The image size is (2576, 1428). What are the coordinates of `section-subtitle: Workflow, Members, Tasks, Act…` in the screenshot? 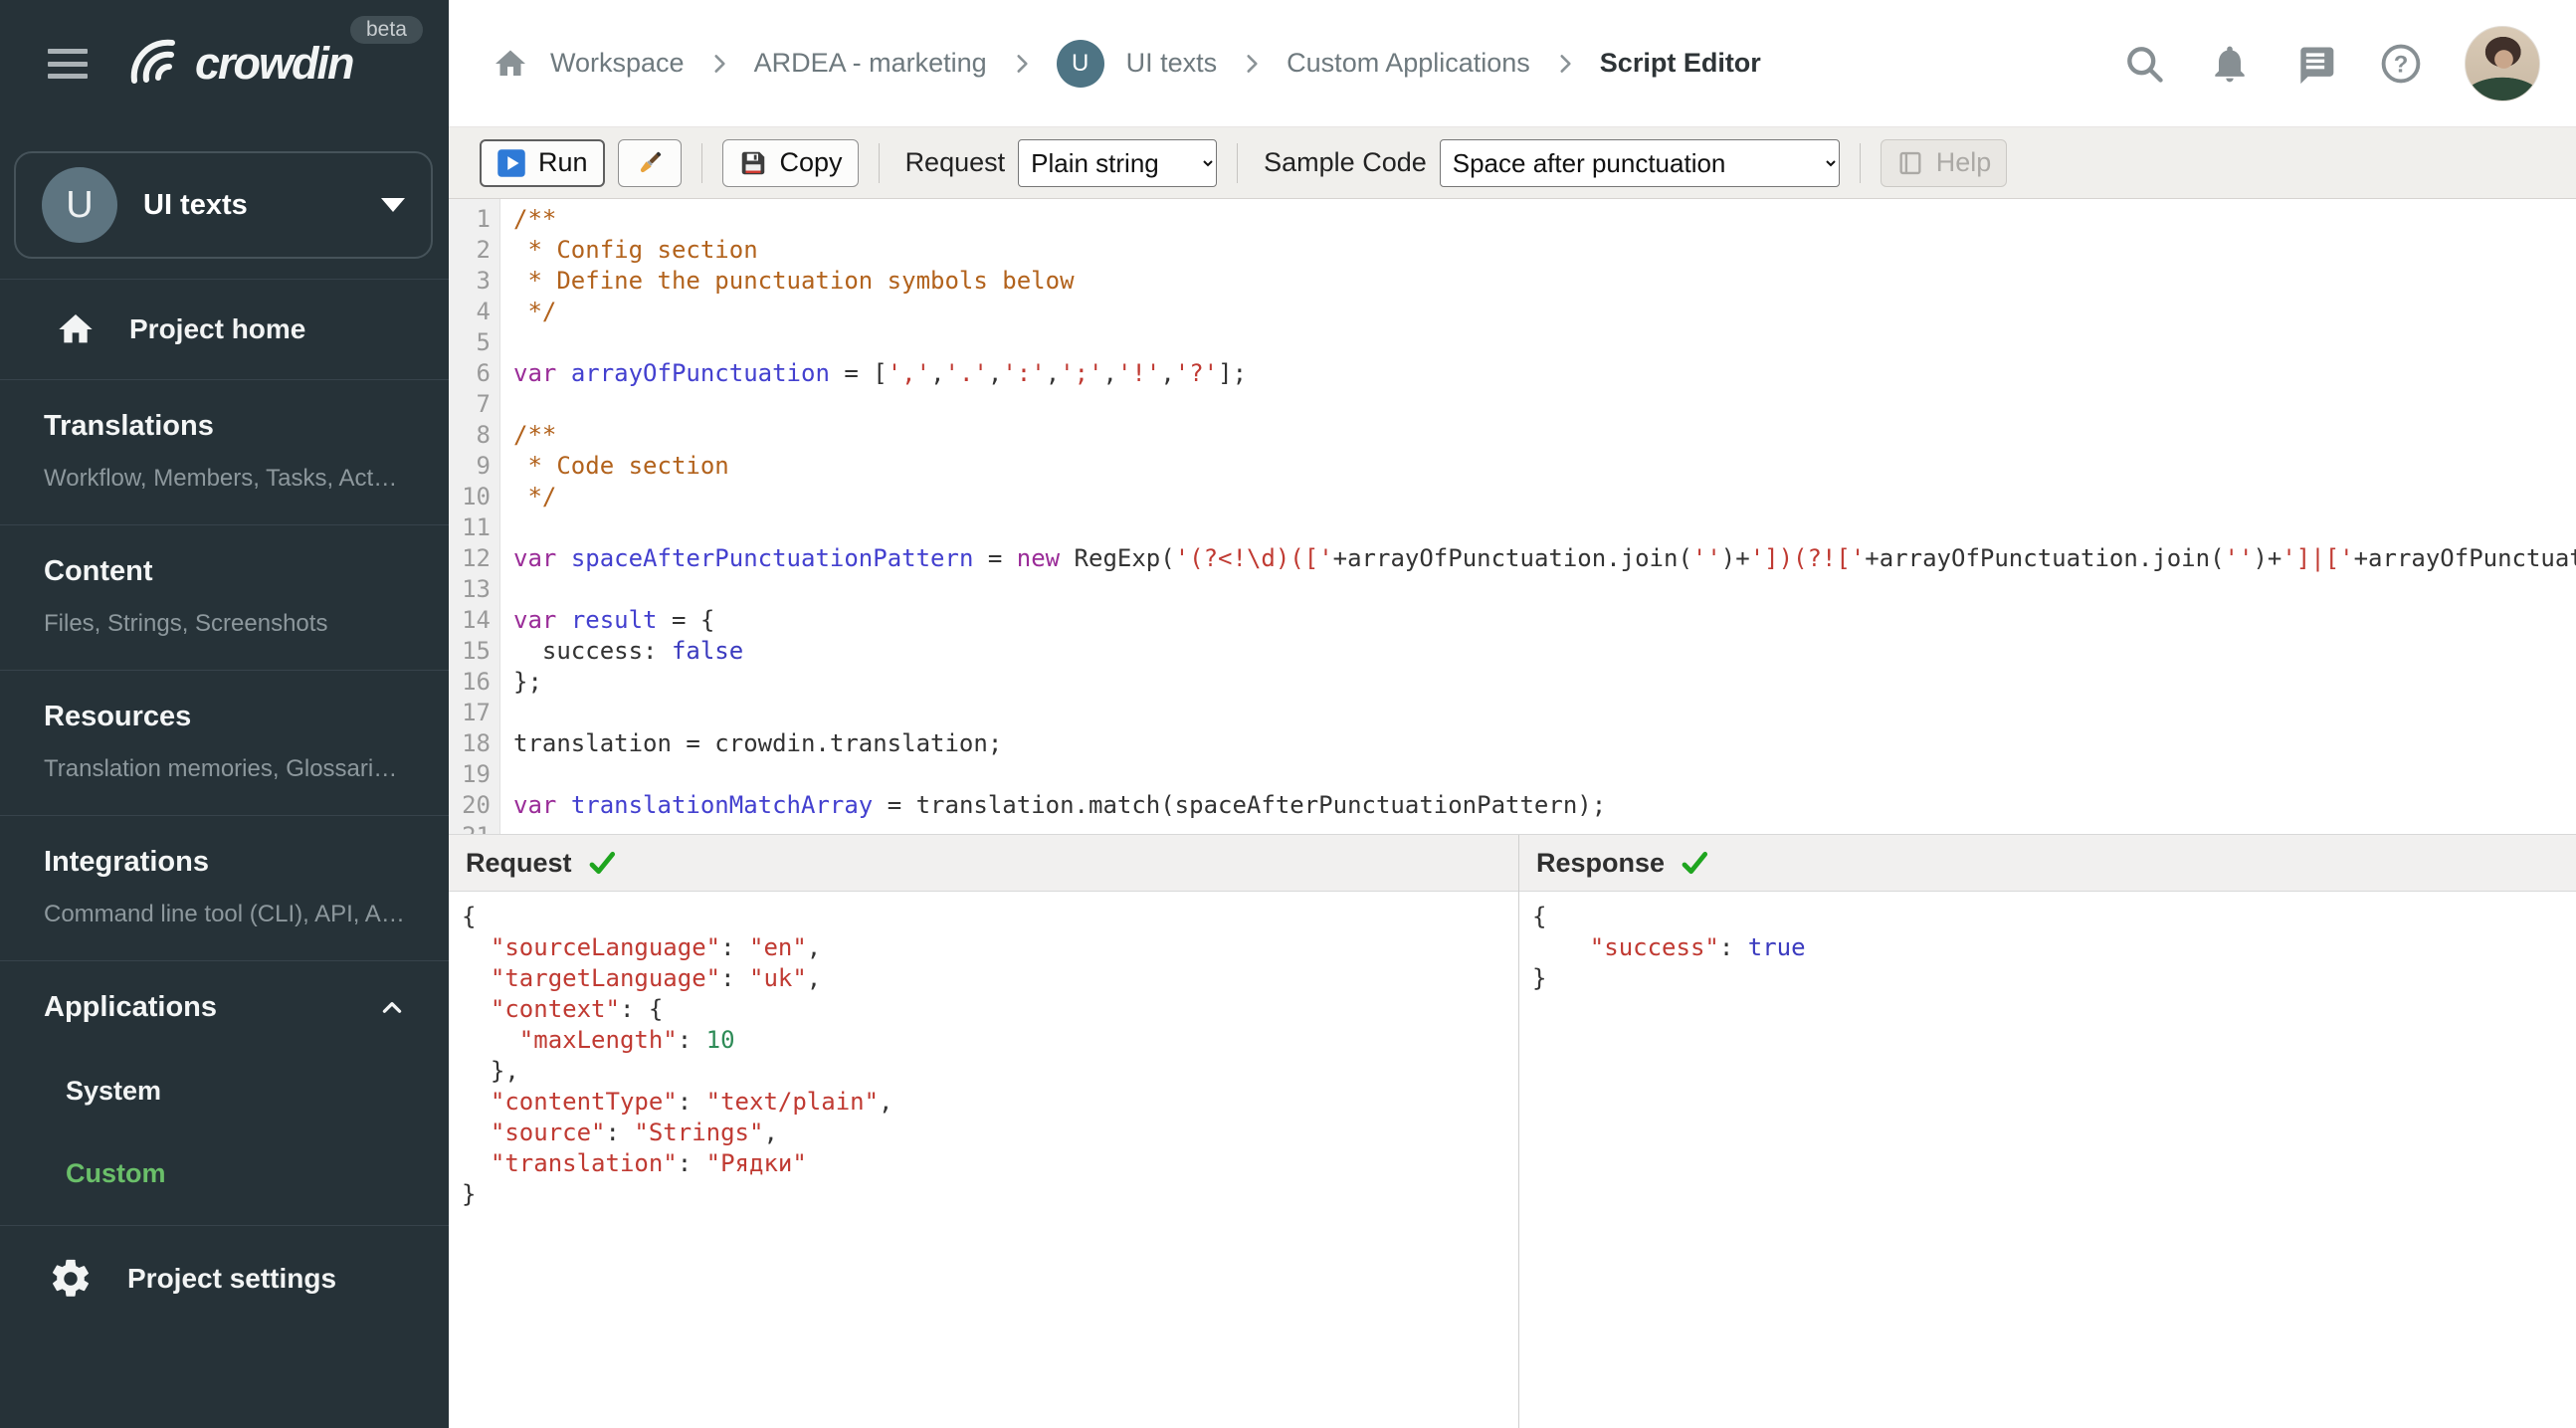 It's located at (221, 478).